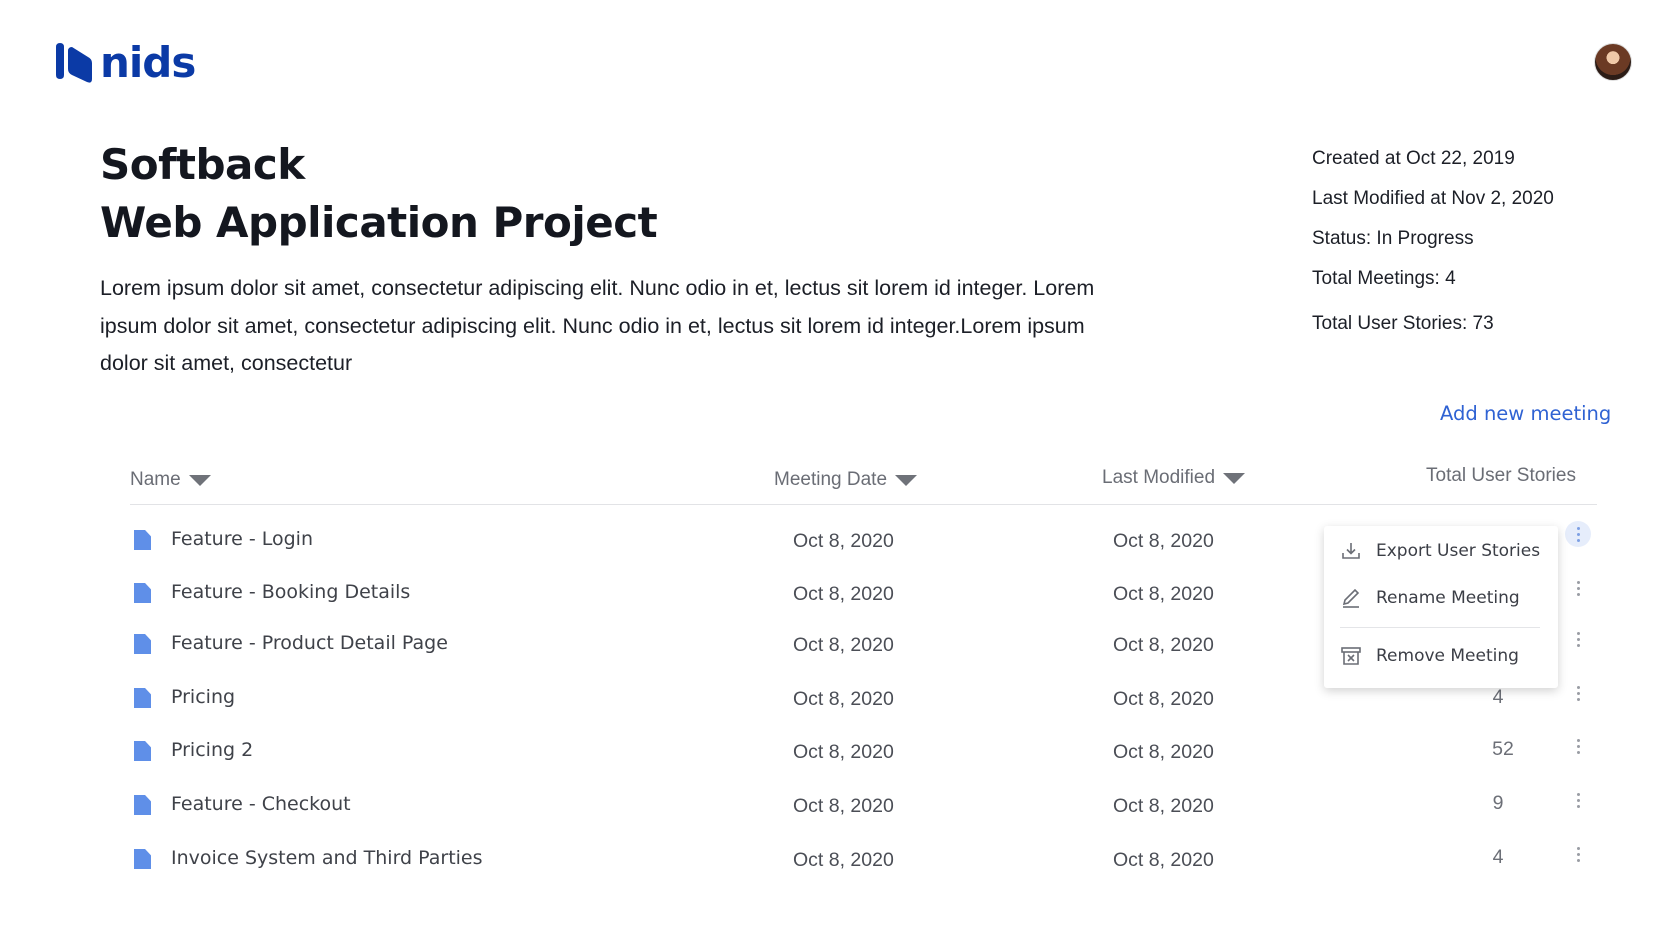  I want to click on last-modified-date: Last Modified at Nov 2, 2020, so click(1433, 198).